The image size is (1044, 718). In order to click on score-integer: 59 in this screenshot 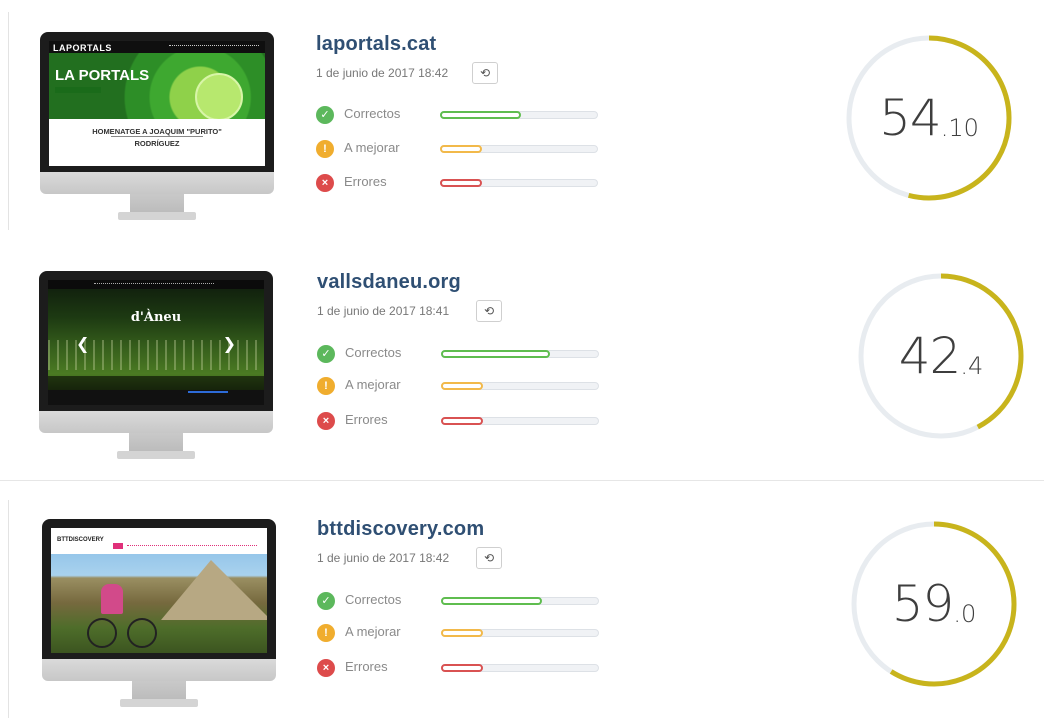, I will do `click(923, 604)`.